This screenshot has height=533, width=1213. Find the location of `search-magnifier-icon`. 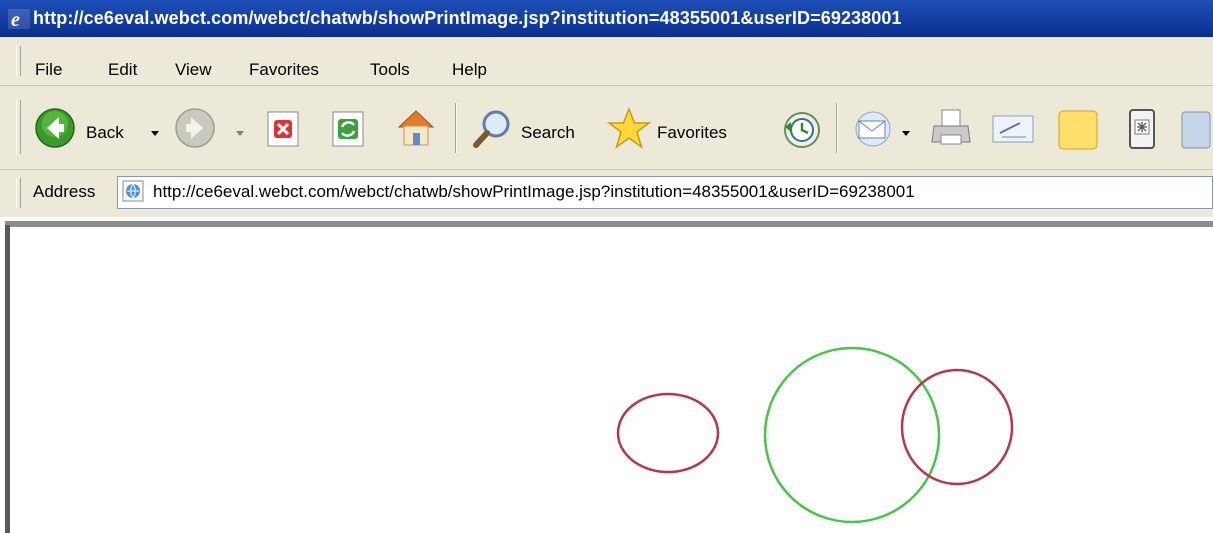

search-magnifier-icon is located at coordinates (493, 129).